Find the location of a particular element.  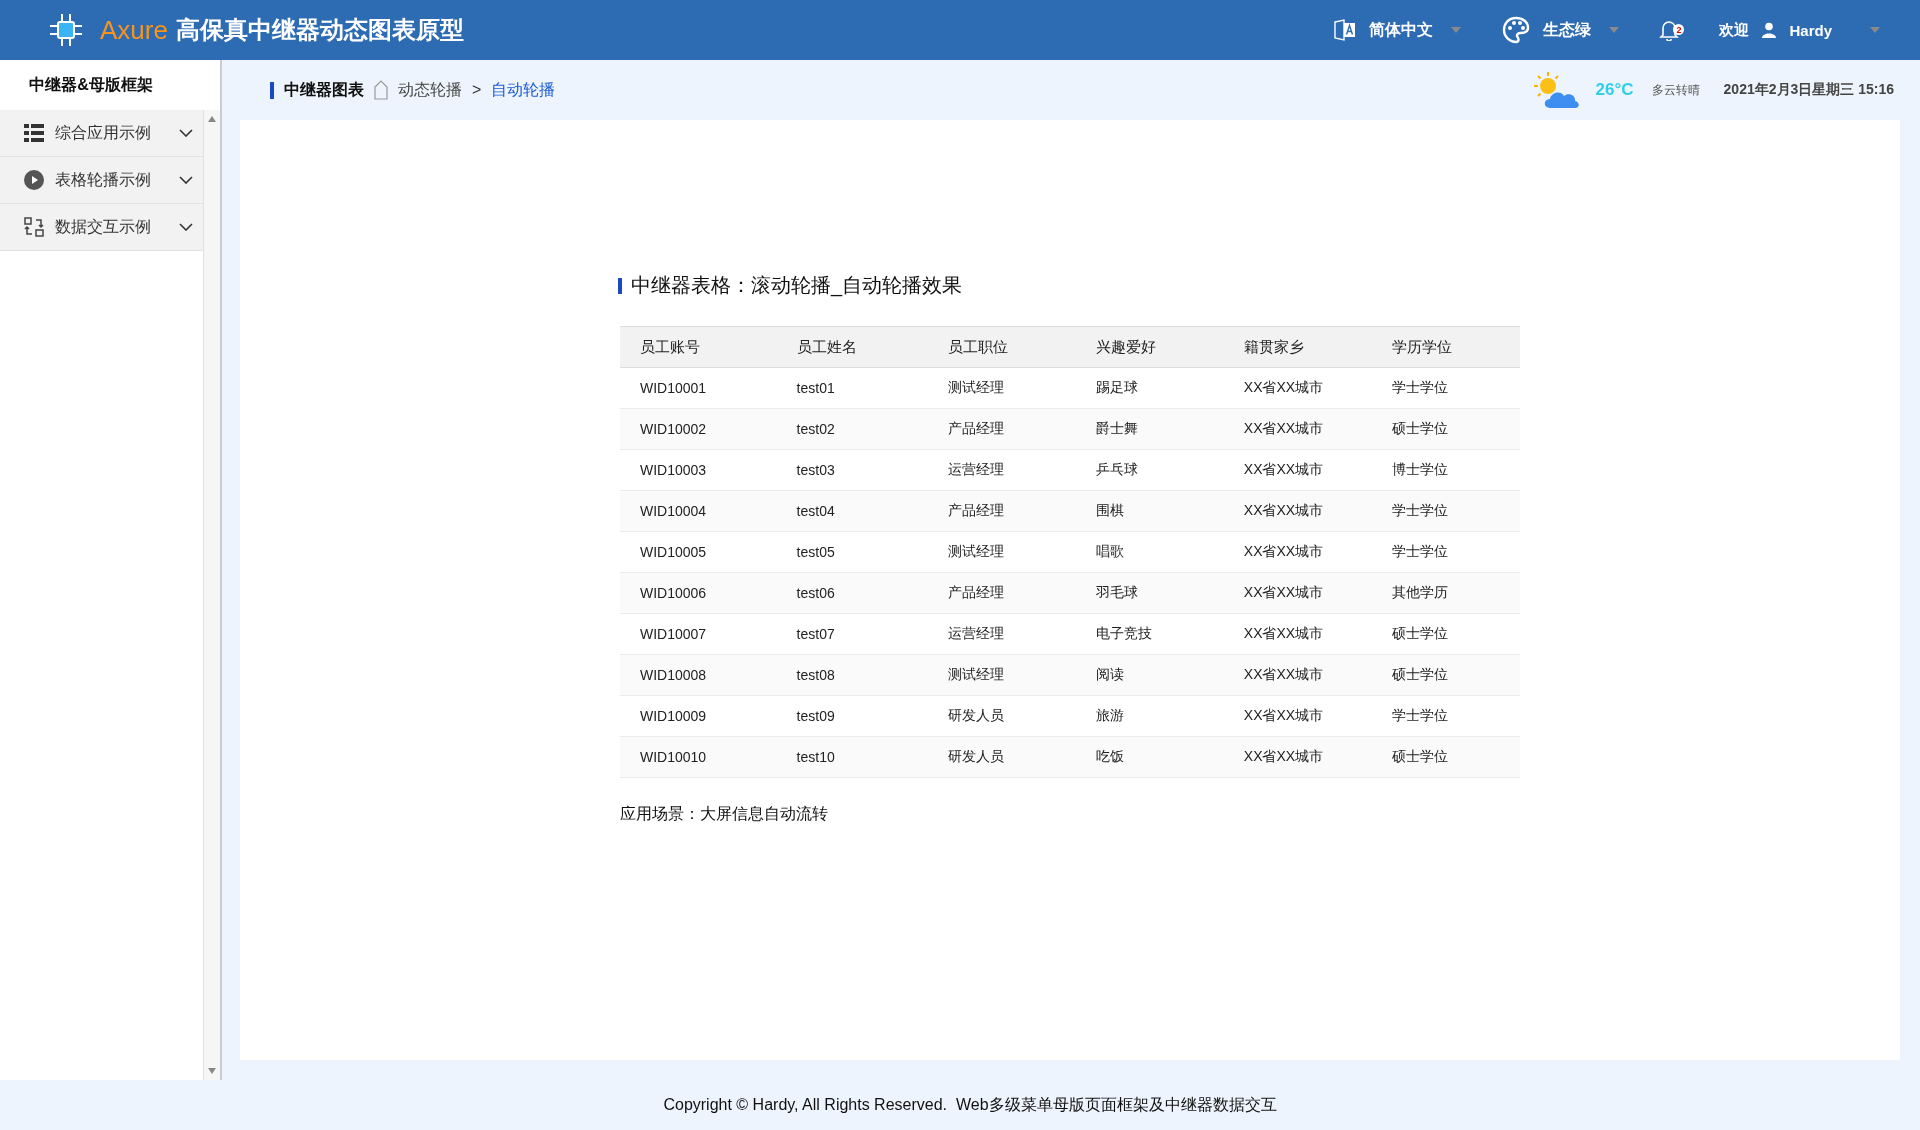

table-cell: test09 is located at coordinates (852, 716).